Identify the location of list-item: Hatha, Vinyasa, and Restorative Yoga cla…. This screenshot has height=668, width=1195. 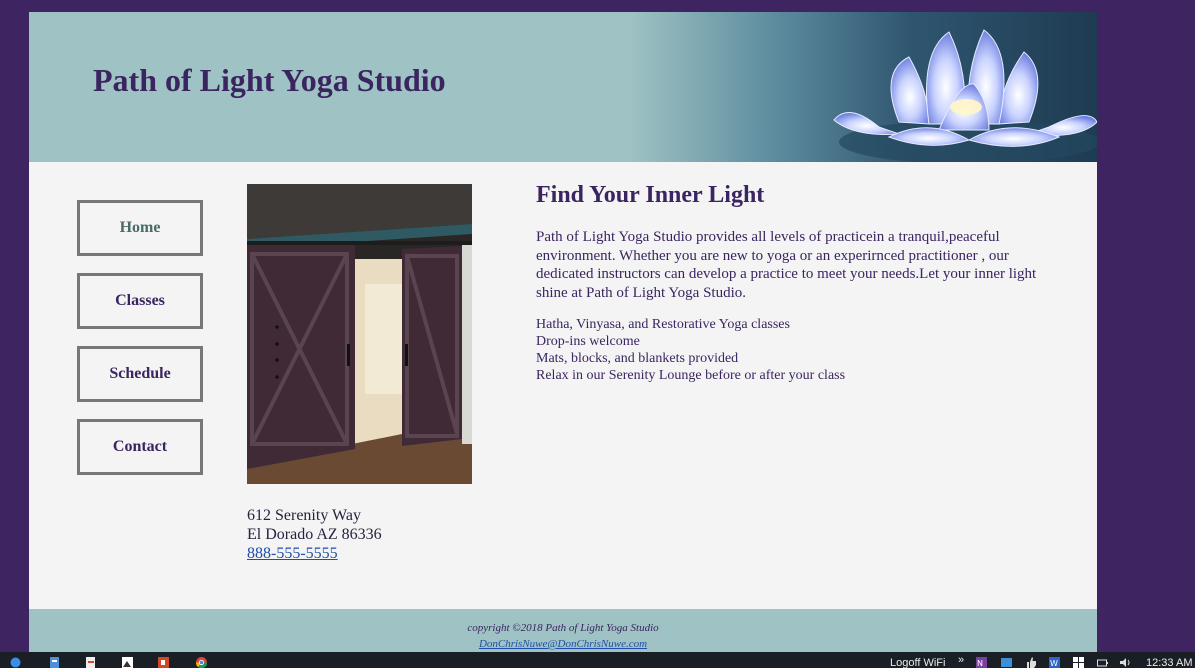
(663, 324).